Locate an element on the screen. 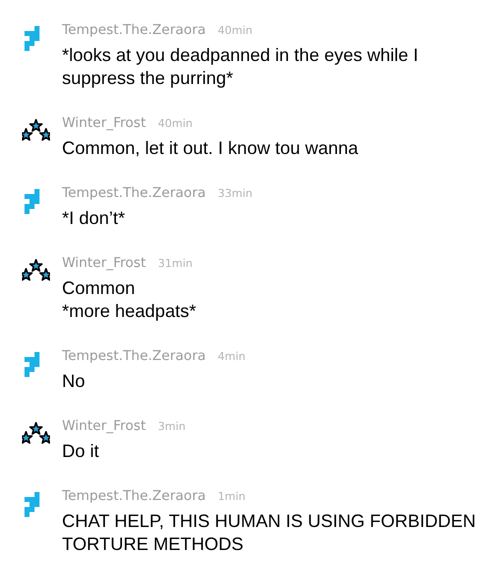  message-text: Common is located at coordinates (99, 288).